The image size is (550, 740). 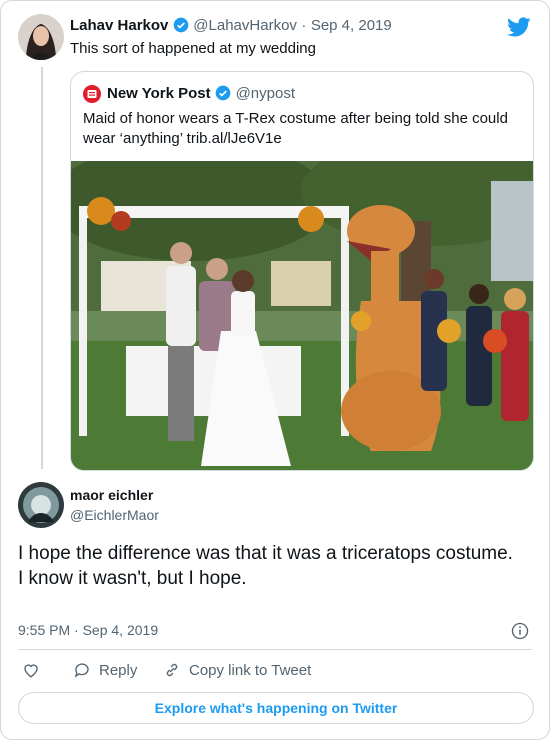 What do you see at coordinates (41, 37) in the screenshot?
I see `avatar-lahav` at bounding box center [41, 37].